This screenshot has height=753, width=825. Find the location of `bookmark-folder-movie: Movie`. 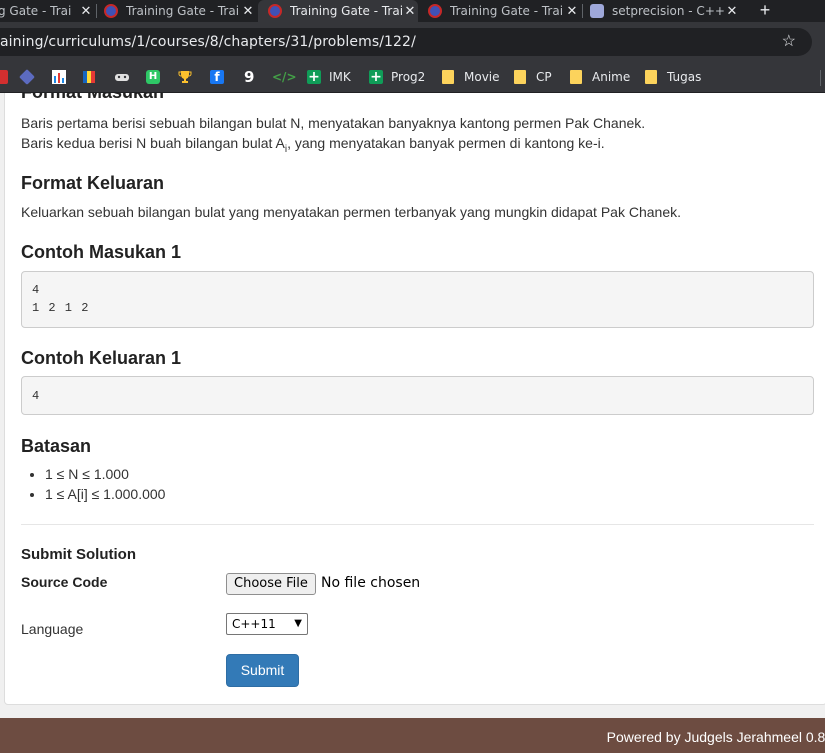

bookmark-folder-movie: Movie is located at coordinates (471, 77).